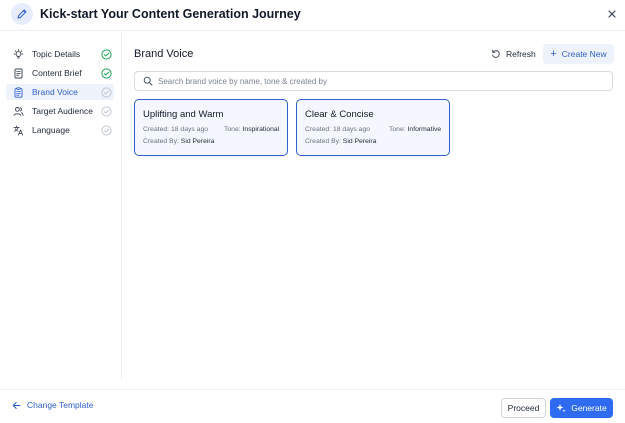  What do you see at coordinates (415, 129) in the screenshot?
I see `card-tone: Tone: Informative` at bounding box center [415, 129].